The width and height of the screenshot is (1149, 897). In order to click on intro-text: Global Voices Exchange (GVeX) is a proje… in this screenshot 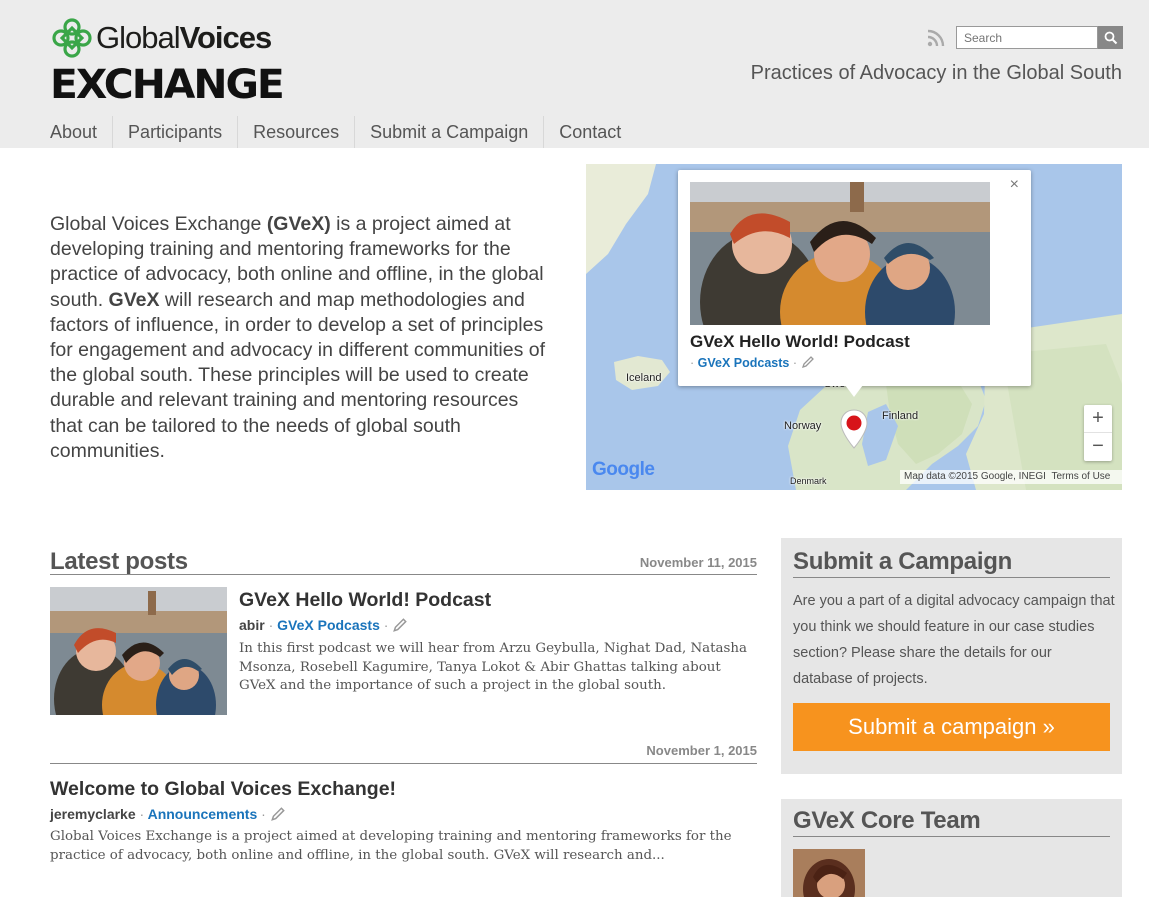, I will do `click(298, 337)`.